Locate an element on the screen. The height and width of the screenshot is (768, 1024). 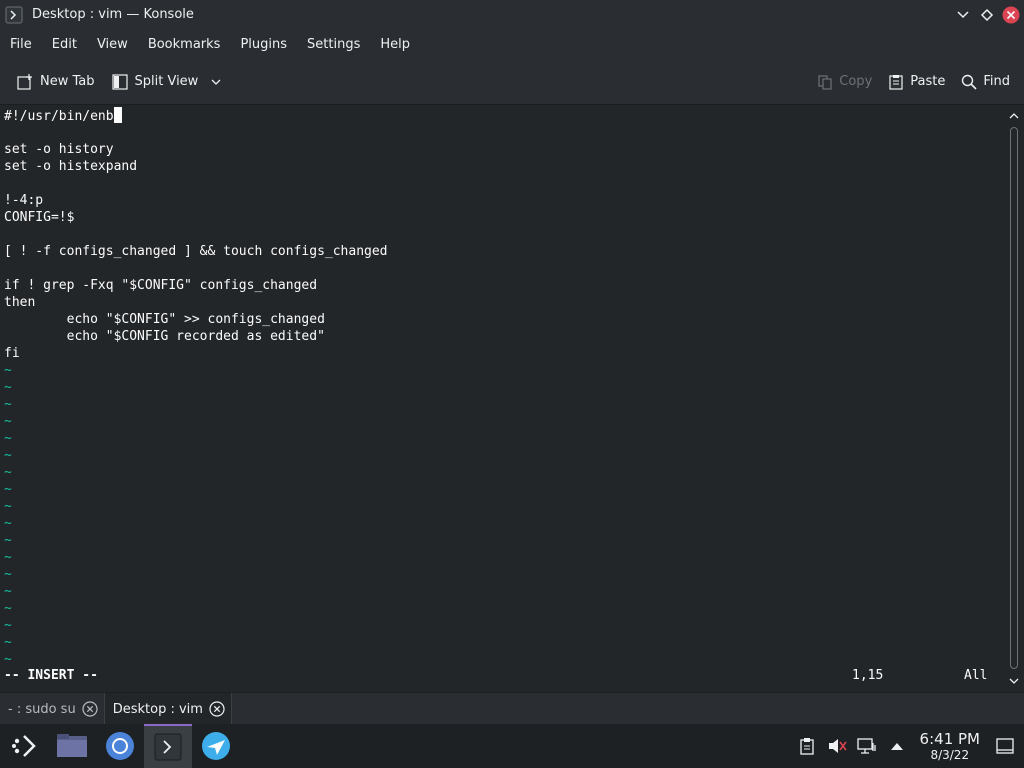
paste-button: Paste is located at coordinates (916, 82).